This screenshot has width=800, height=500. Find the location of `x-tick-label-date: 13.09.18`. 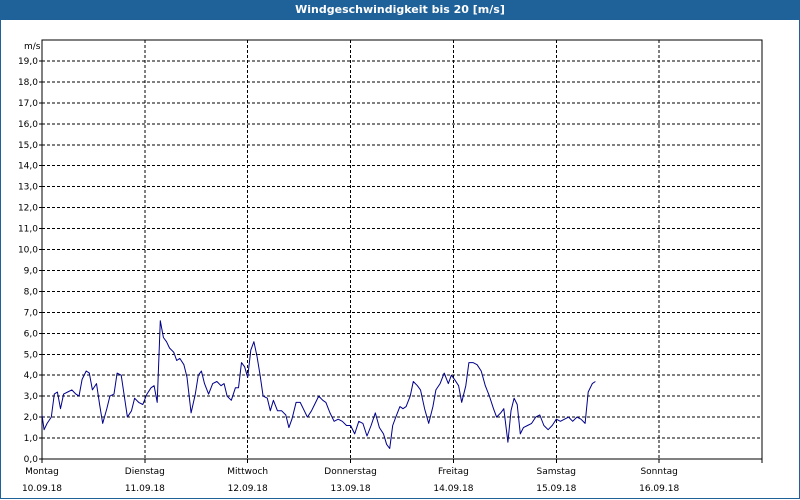

x-tick-label-date: 13.09.18 is located at coordinates (351, 489).